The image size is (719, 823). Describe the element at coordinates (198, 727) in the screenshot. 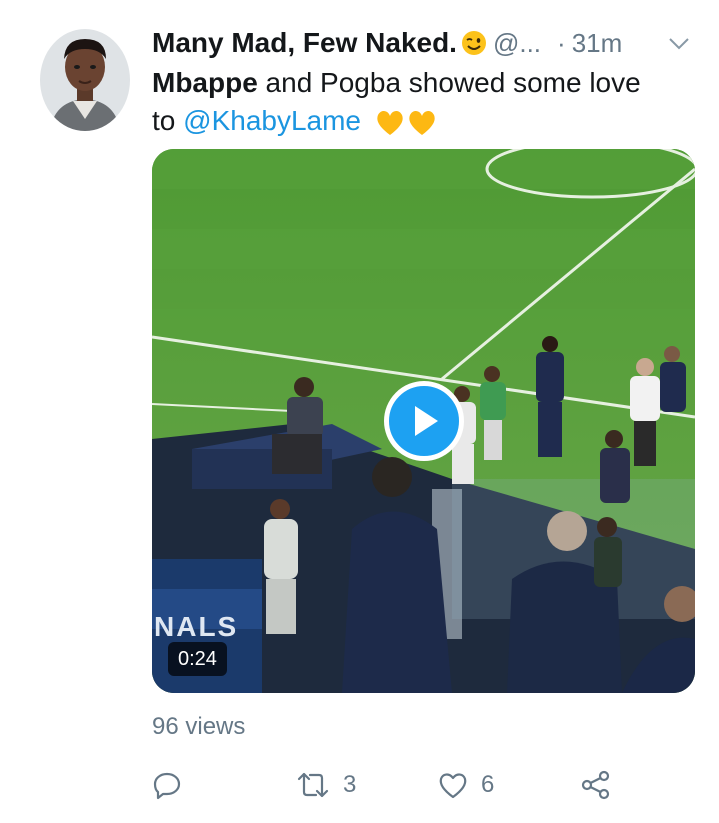

I see `view-count: 96 views` at that location.